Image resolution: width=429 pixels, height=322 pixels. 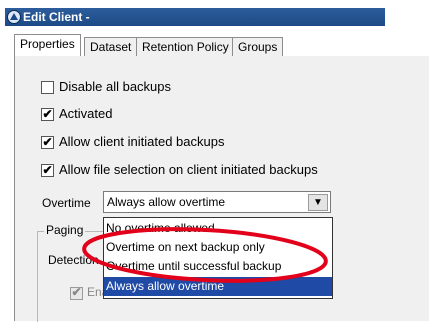 What do you see at coordinates (73, 260) in the screenshot?
I see `detection-label: Detection` at bounding box center [73, 260].